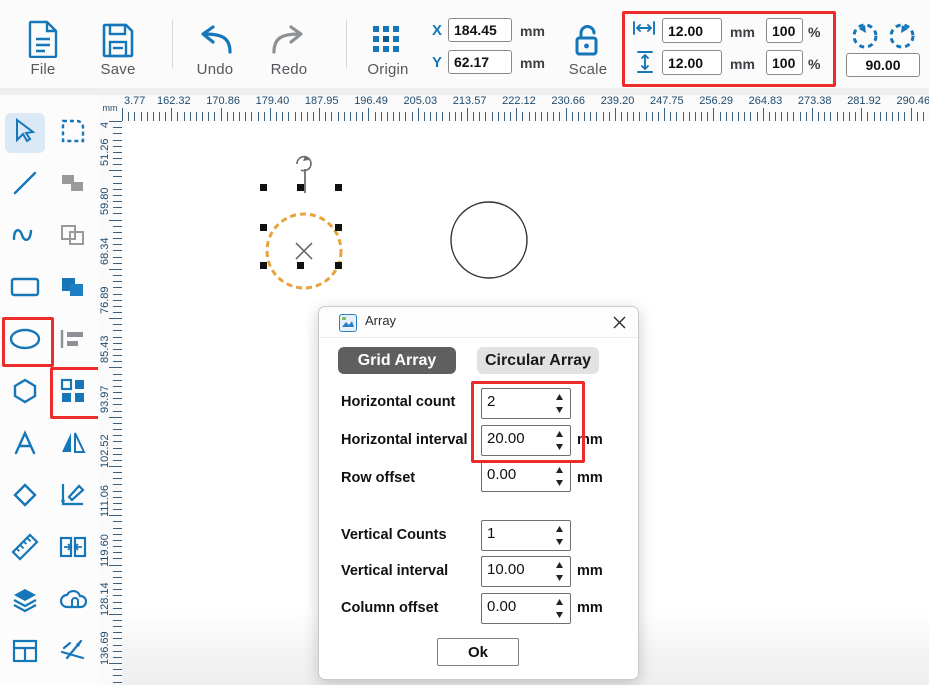  Describe the element at coordinates (784, 30) in the screenshot. I see `width-percent-input: 100` at that location.